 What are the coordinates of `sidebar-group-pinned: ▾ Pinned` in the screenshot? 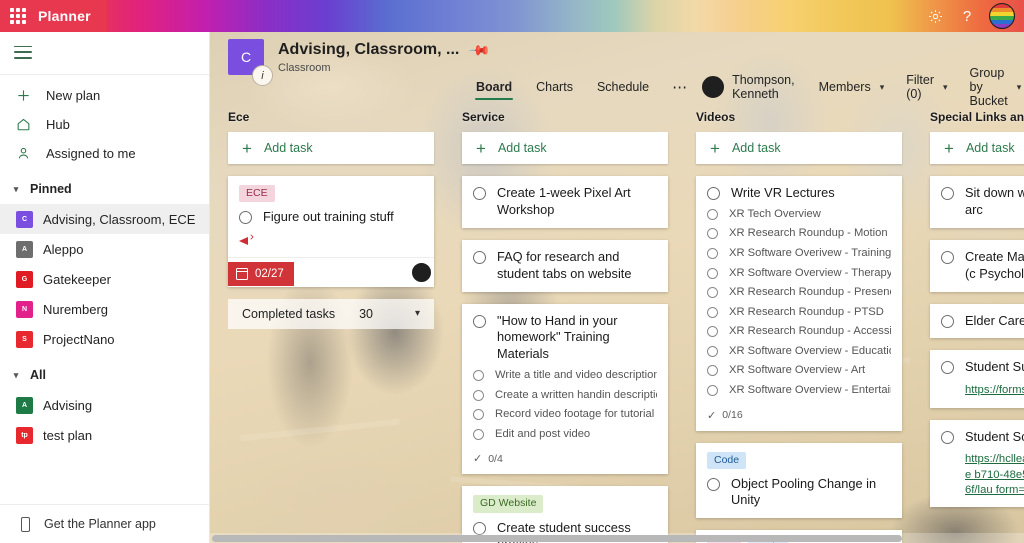 It's located at (104, 189).